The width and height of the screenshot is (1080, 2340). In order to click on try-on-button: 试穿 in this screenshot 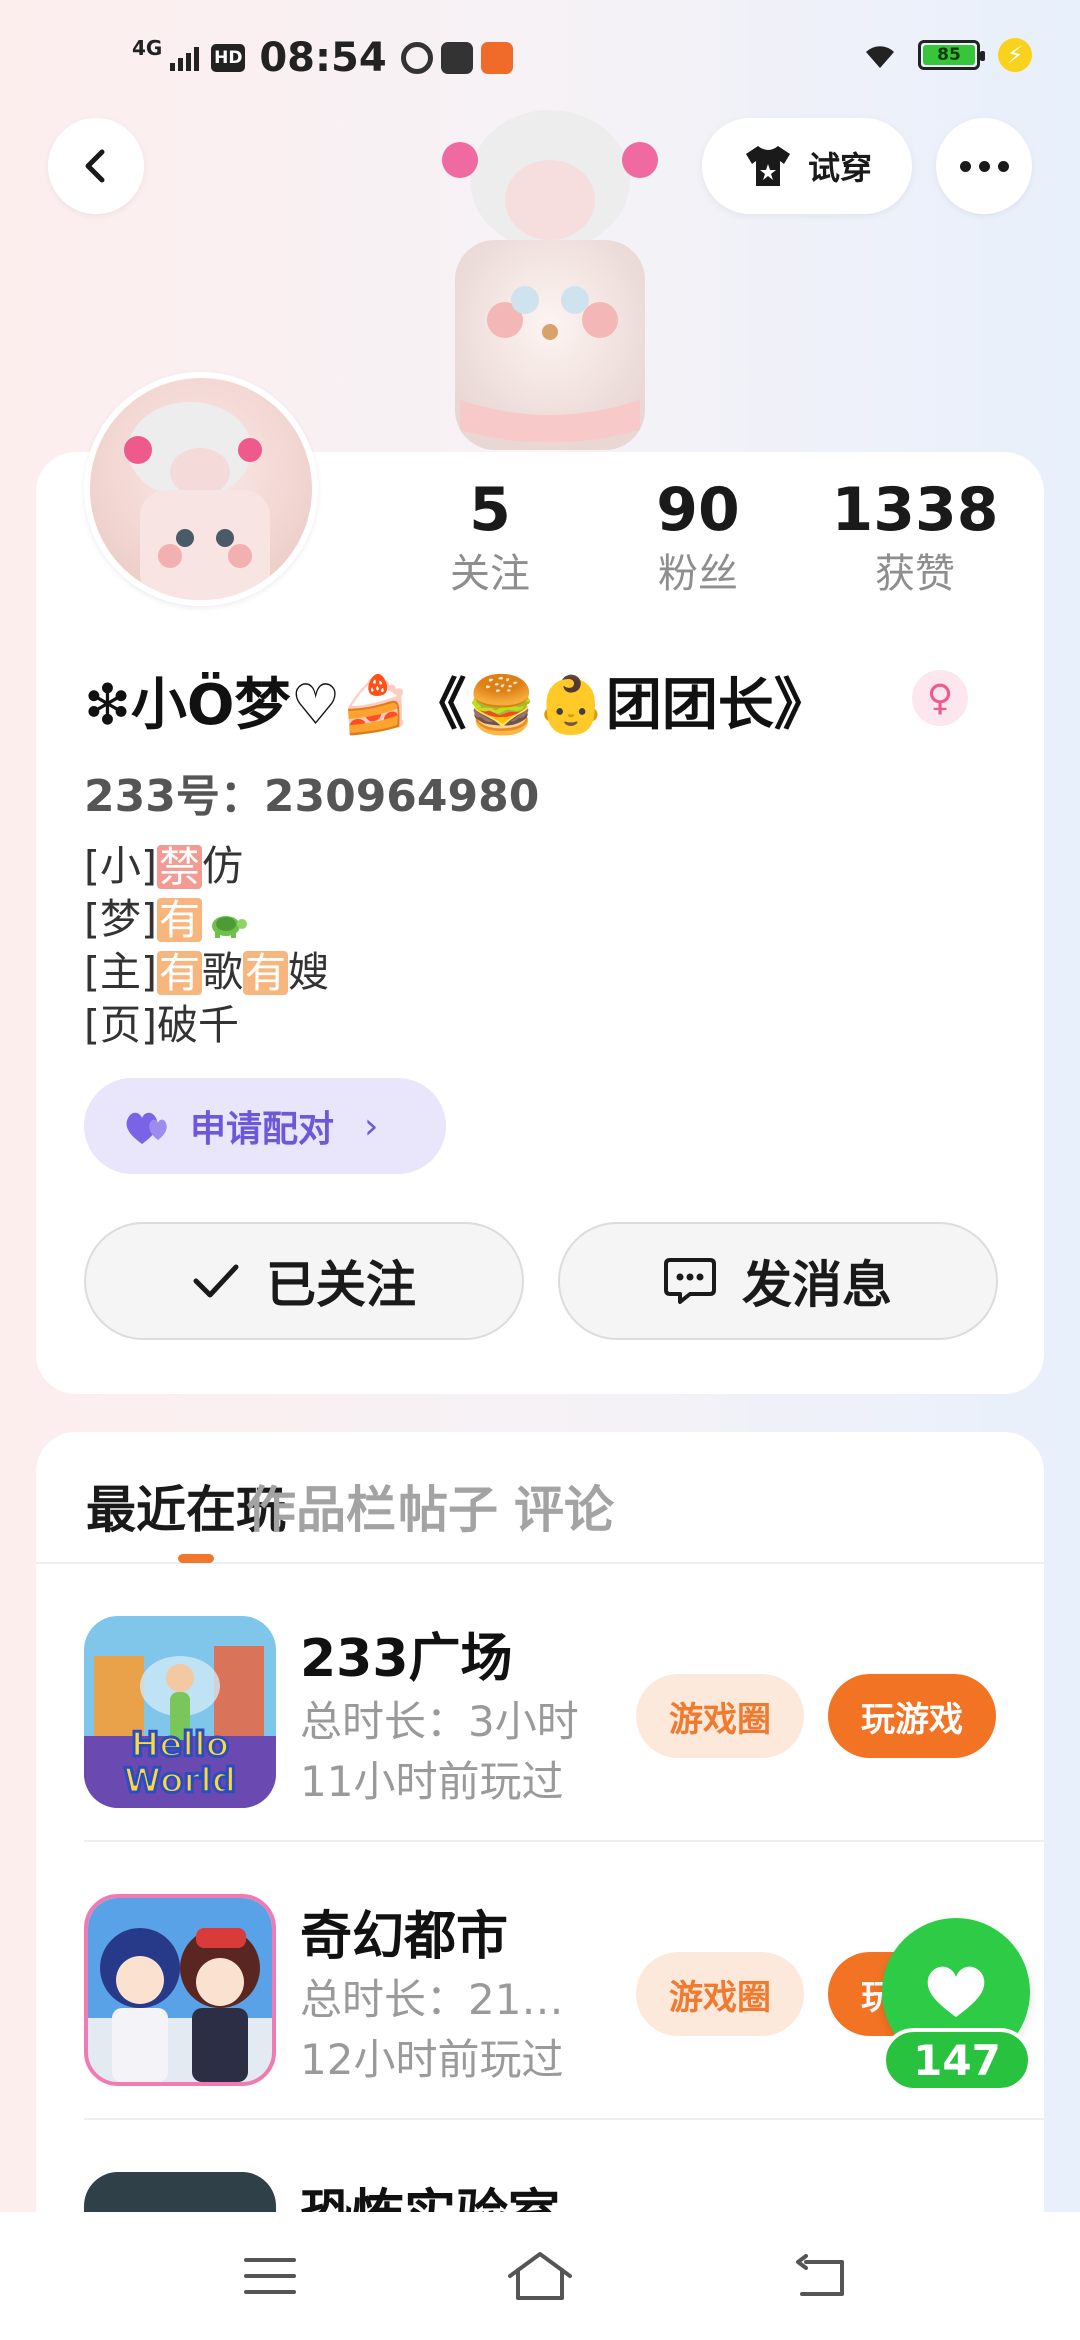, I will do `click(807, 166)`.